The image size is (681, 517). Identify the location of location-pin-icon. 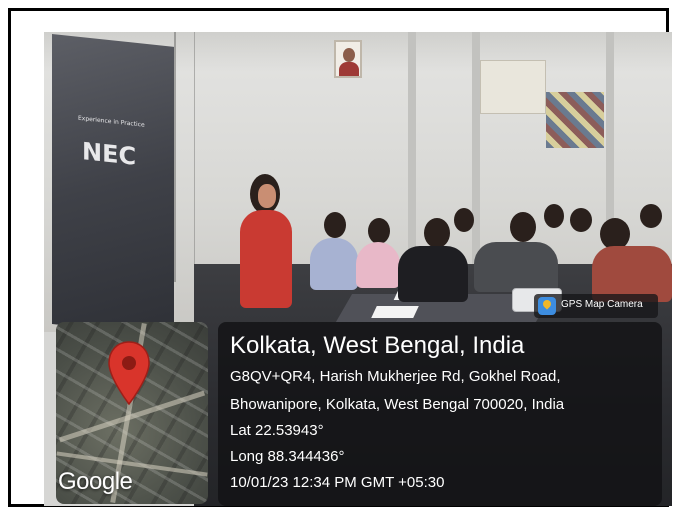
(129, 373).